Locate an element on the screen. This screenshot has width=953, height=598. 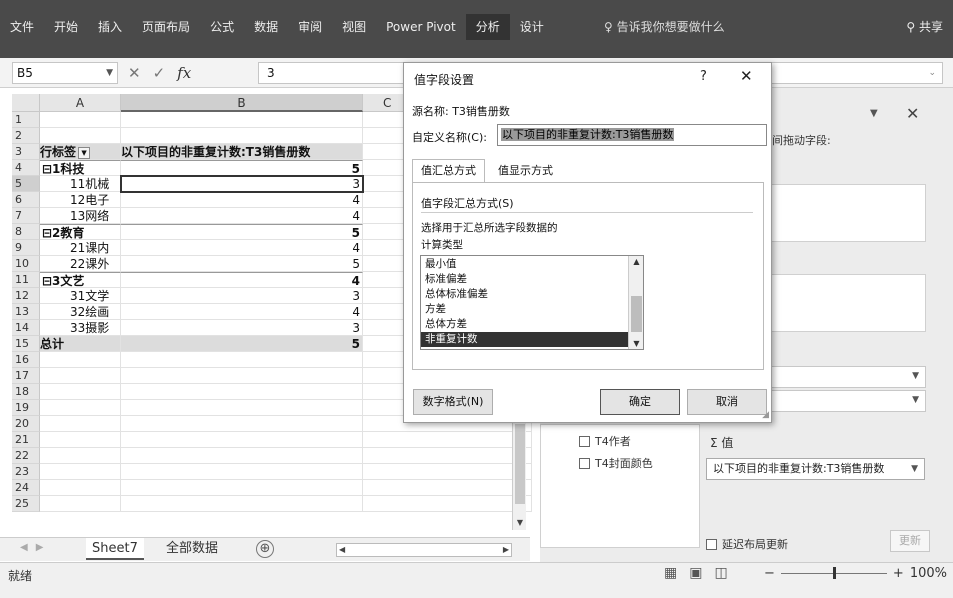
expand-formula-icon: ⌄ is located at coordinates (932, 73).